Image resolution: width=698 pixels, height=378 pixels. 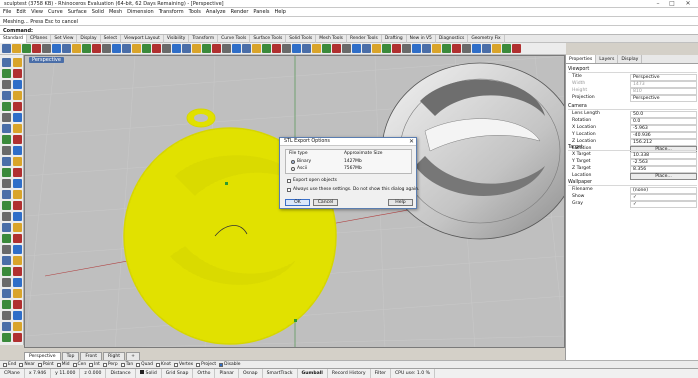 I want to click on tab-standard: Standard, so click(x=13, y=38).